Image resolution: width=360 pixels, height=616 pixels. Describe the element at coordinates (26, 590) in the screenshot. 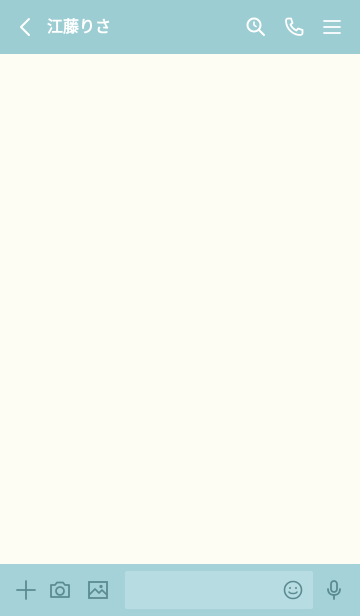

I see `plus-icon` at that location.